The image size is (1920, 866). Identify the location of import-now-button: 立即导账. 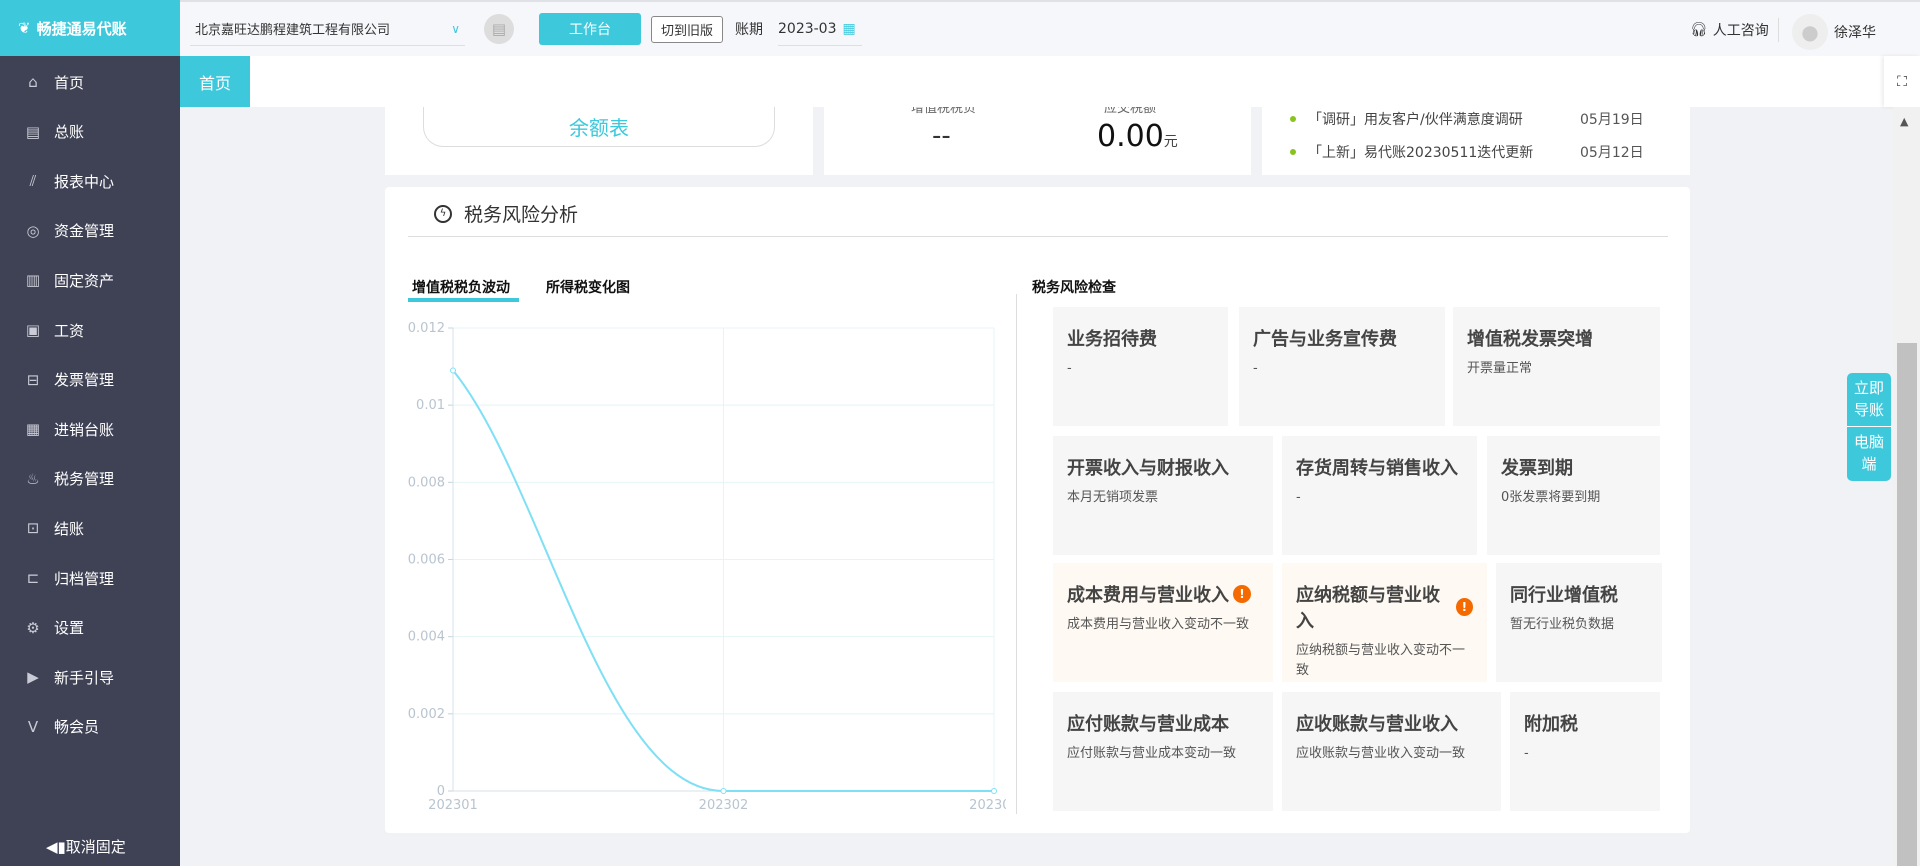
(1869, 400).